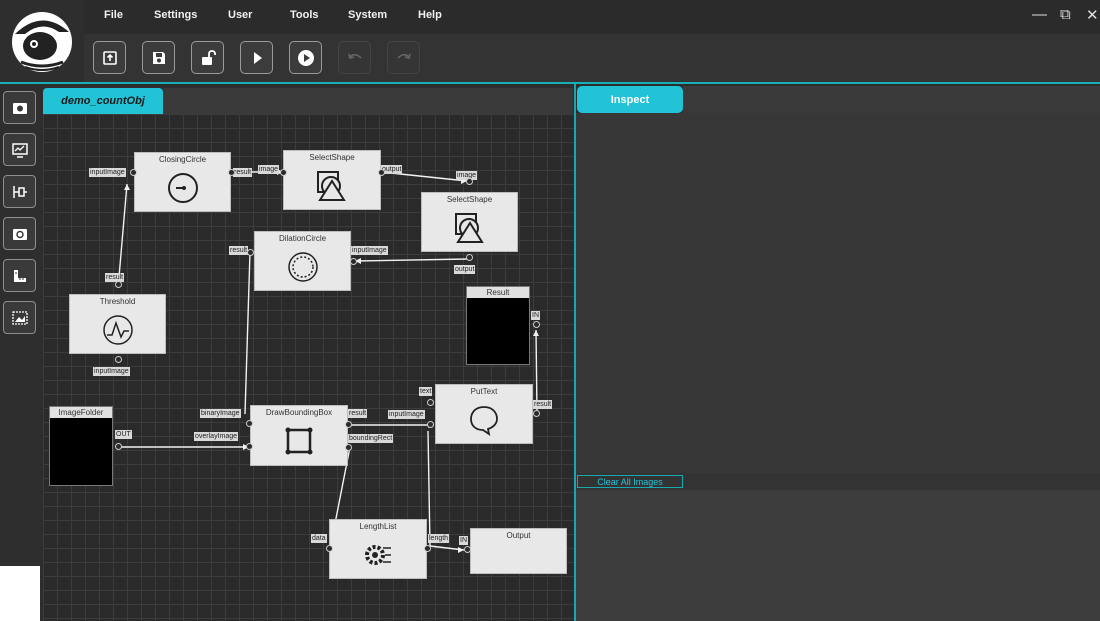  What do you see at coordinates (367, 15) in the screenshot?
I see `menu-system: System` at bounding box center [367, 15].